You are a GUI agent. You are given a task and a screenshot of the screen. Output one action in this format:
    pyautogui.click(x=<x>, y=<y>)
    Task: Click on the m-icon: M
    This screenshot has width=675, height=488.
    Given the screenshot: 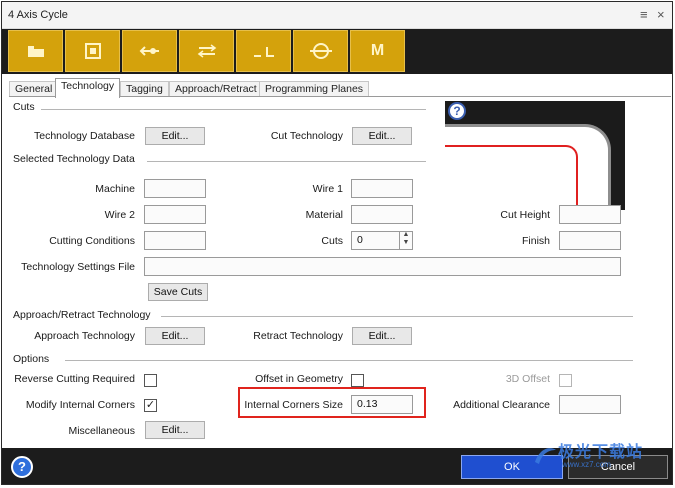 What is the action you would take?
    pyautogui.click(x=377, y=51)
    